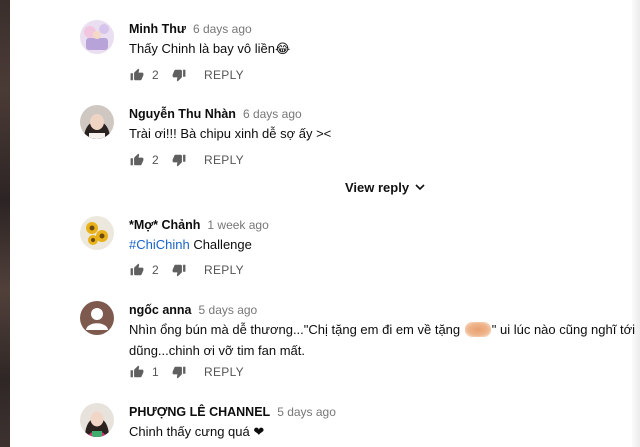 The image size is (640, 447). I want to click on comment-actions: 1 REPLY, so click(186, 372).